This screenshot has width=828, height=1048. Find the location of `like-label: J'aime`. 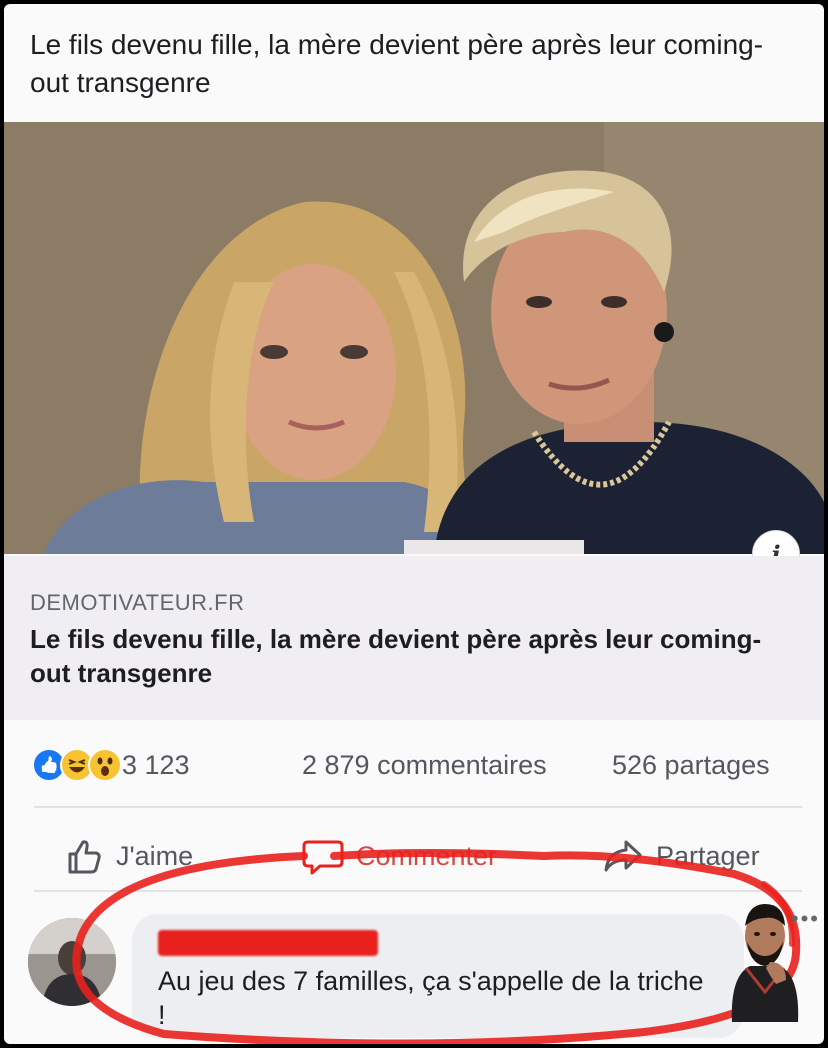

like-label: J'aime is located at coordinates (155, 855).